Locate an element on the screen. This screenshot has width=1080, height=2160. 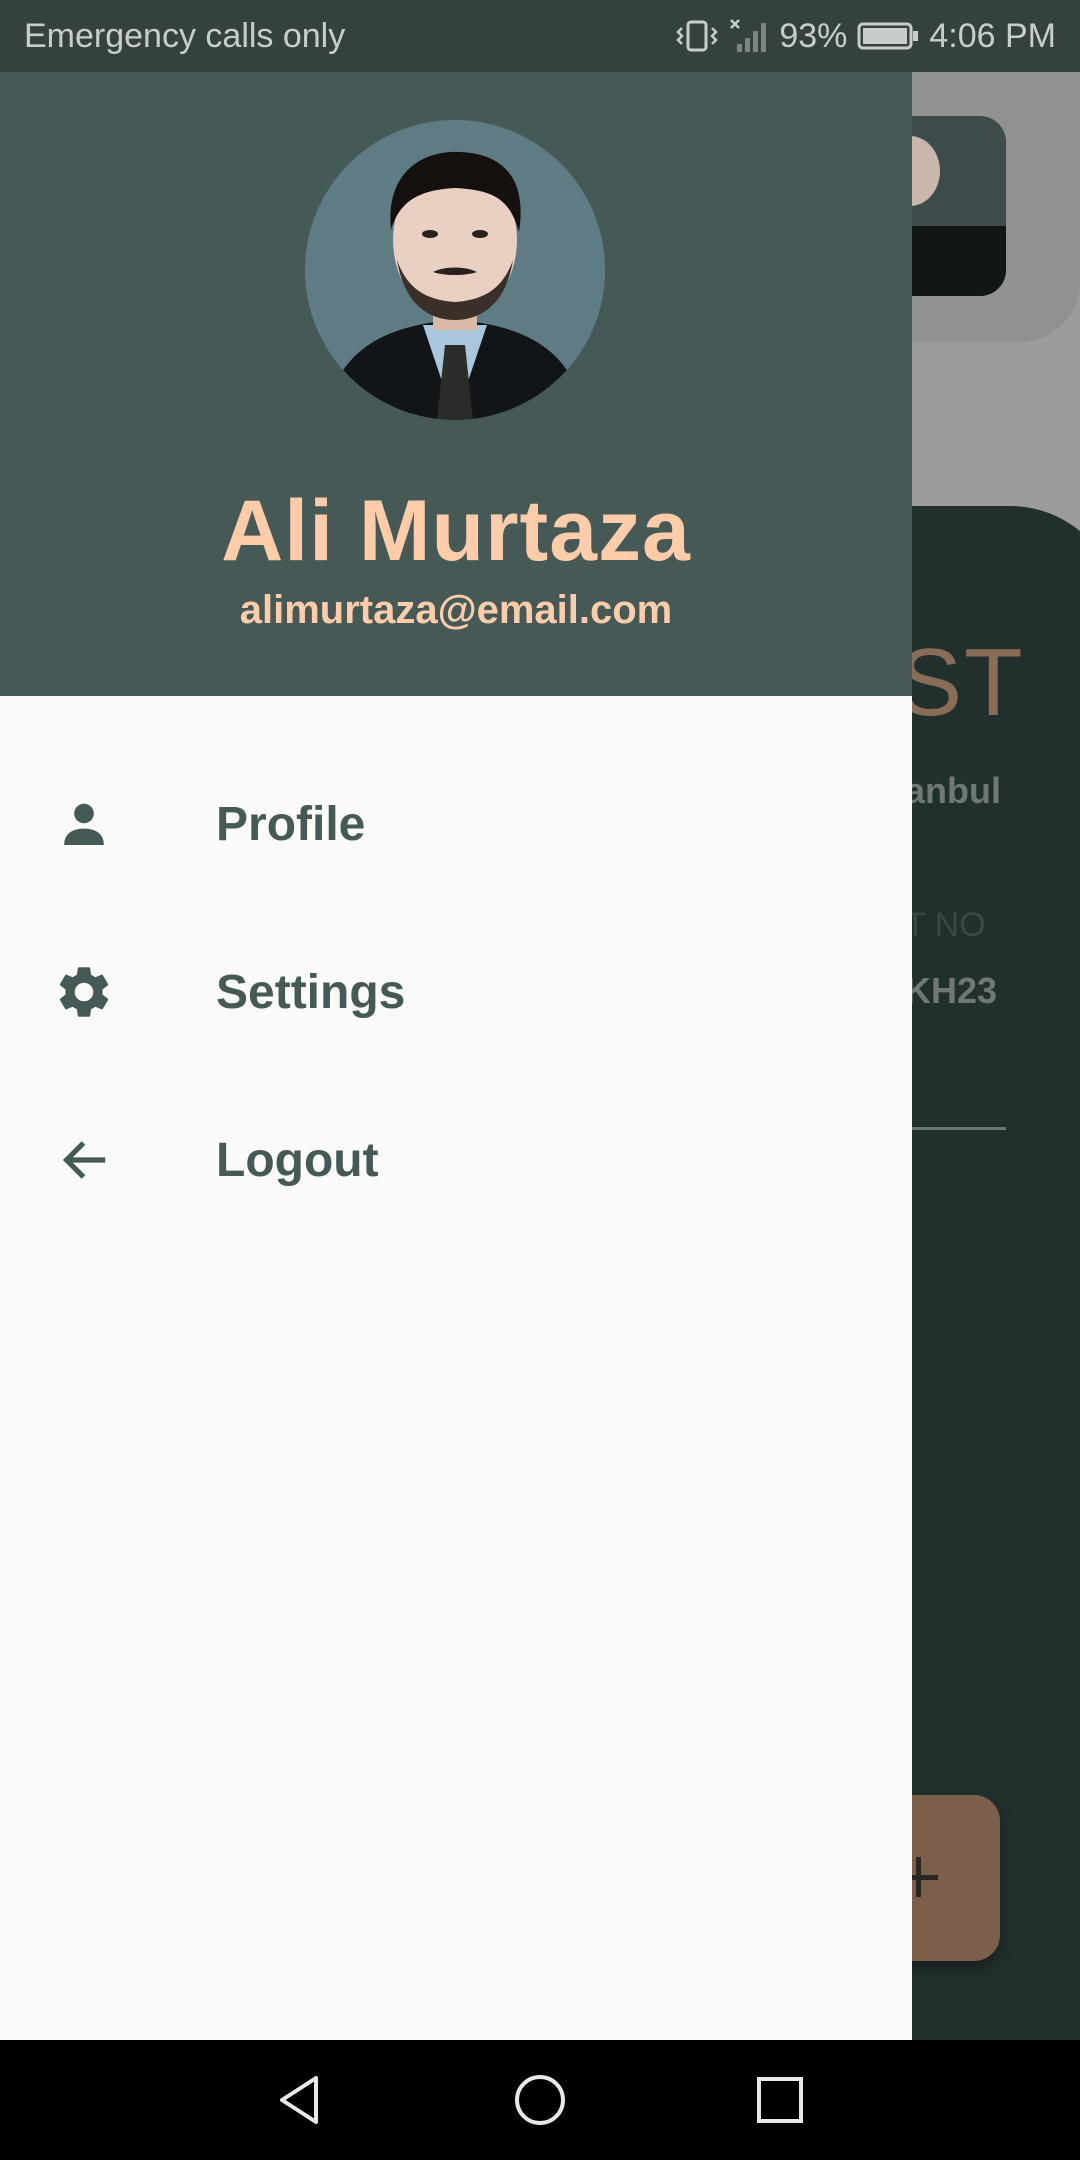
person-icon is located at coordinates (84, 824).